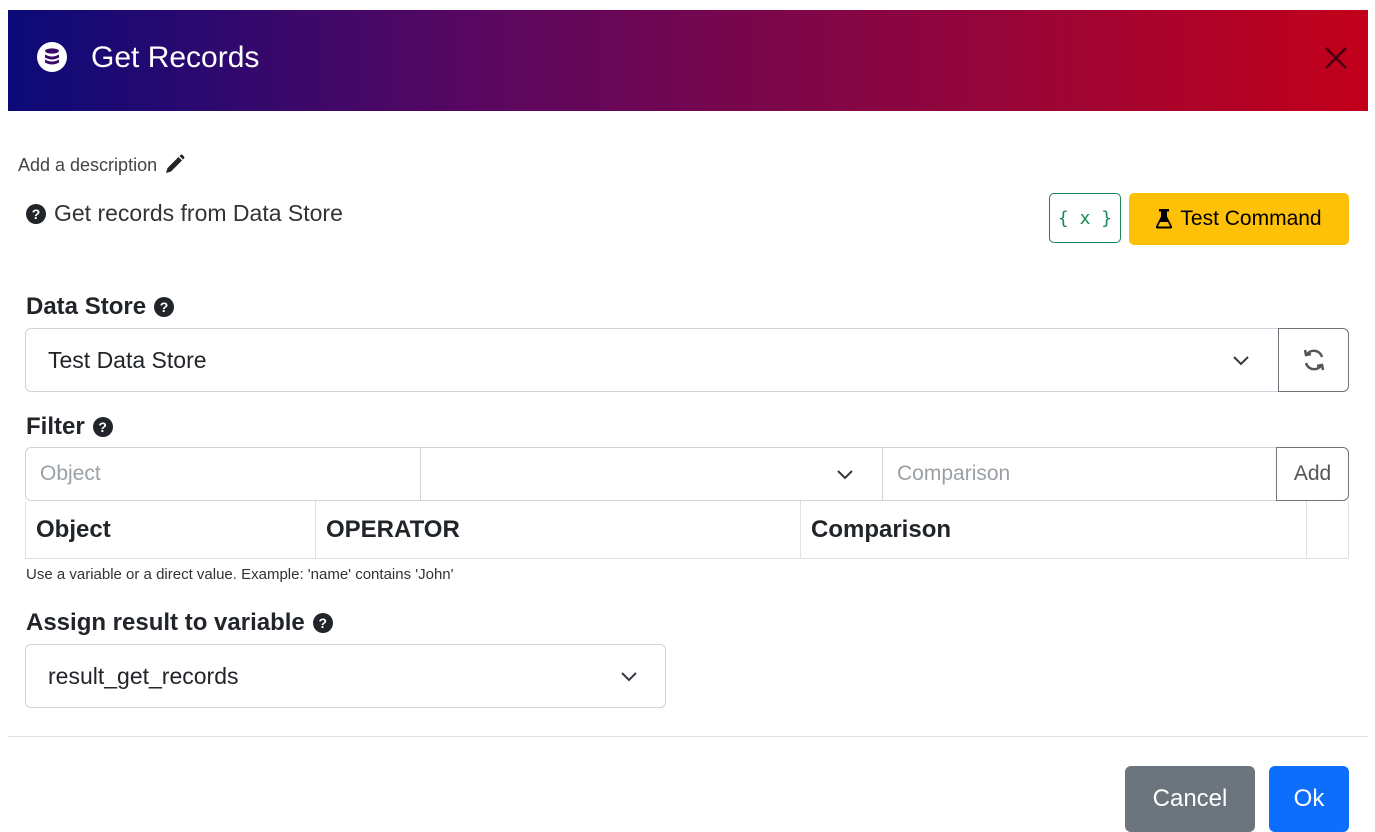  What do you see at coordinates (175, 57) in the screenshot?
I see `dialog-title: Get Records` at bounding box center [175, 57].